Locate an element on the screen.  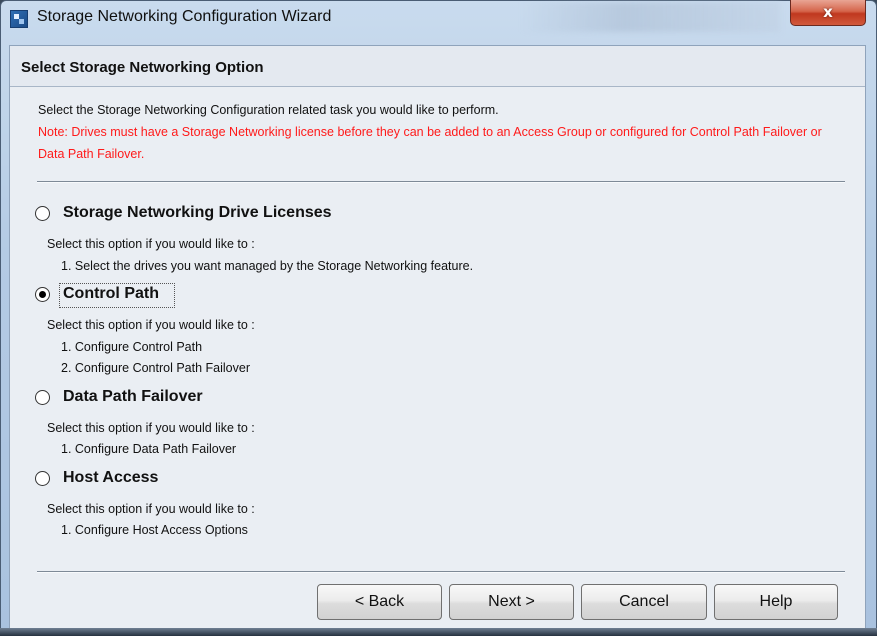
radio-drive-licenses is located at coordinates (42, 213).